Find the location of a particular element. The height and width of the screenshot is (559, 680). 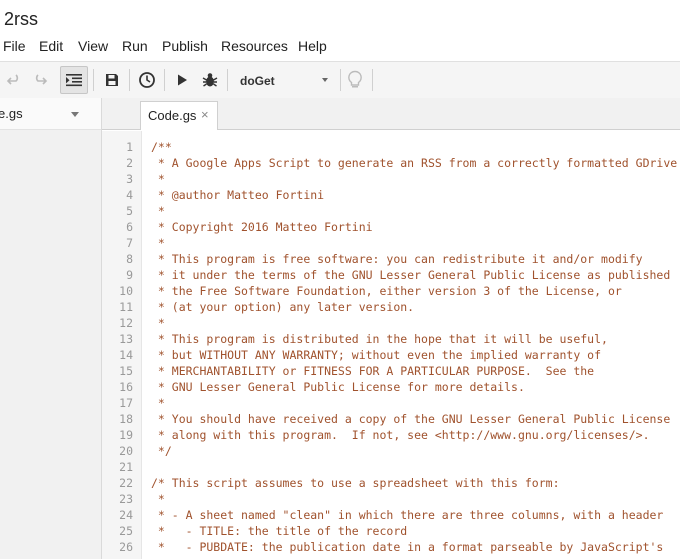

save-icon is located at coordinates (112, 80).